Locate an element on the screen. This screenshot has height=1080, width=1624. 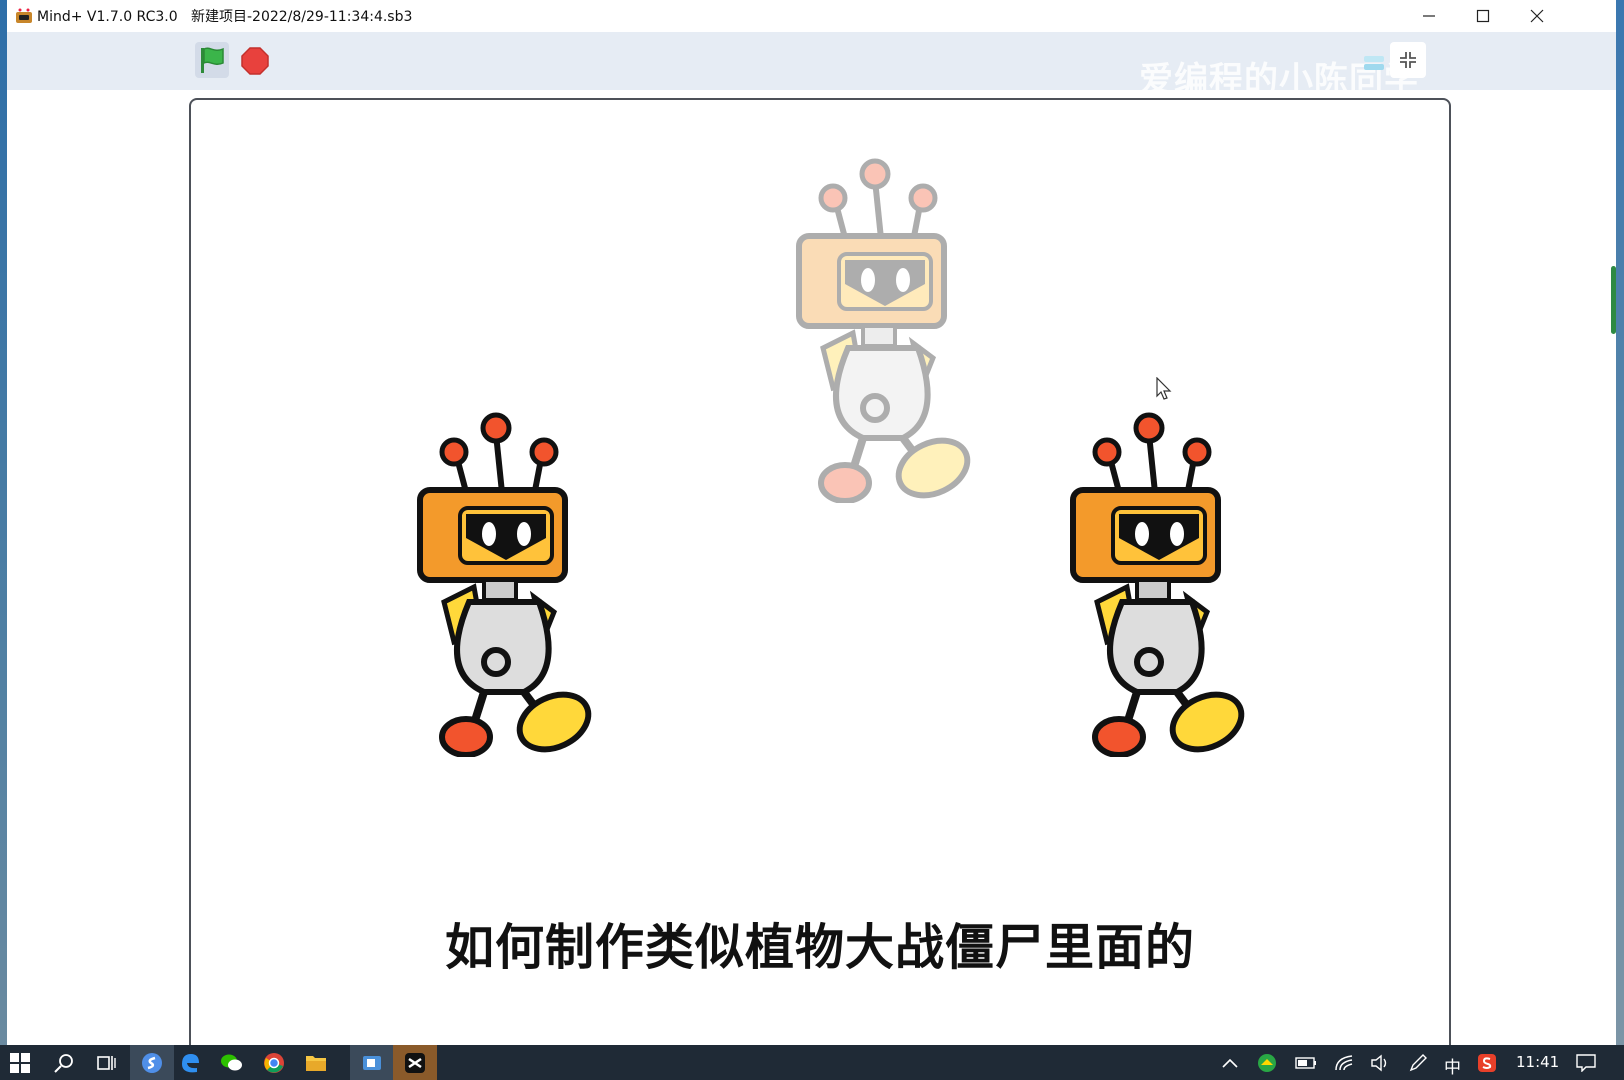
taskbar-app-edge is located at coordinates (190, 1063).